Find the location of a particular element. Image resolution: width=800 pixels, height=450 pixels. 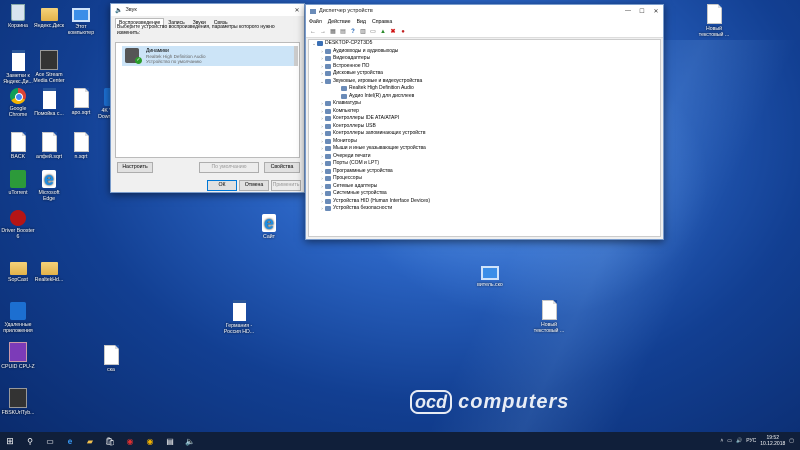

tree-node: › Контроллеры IDE ATA/ATAPI is located at coordinates (484, 119).